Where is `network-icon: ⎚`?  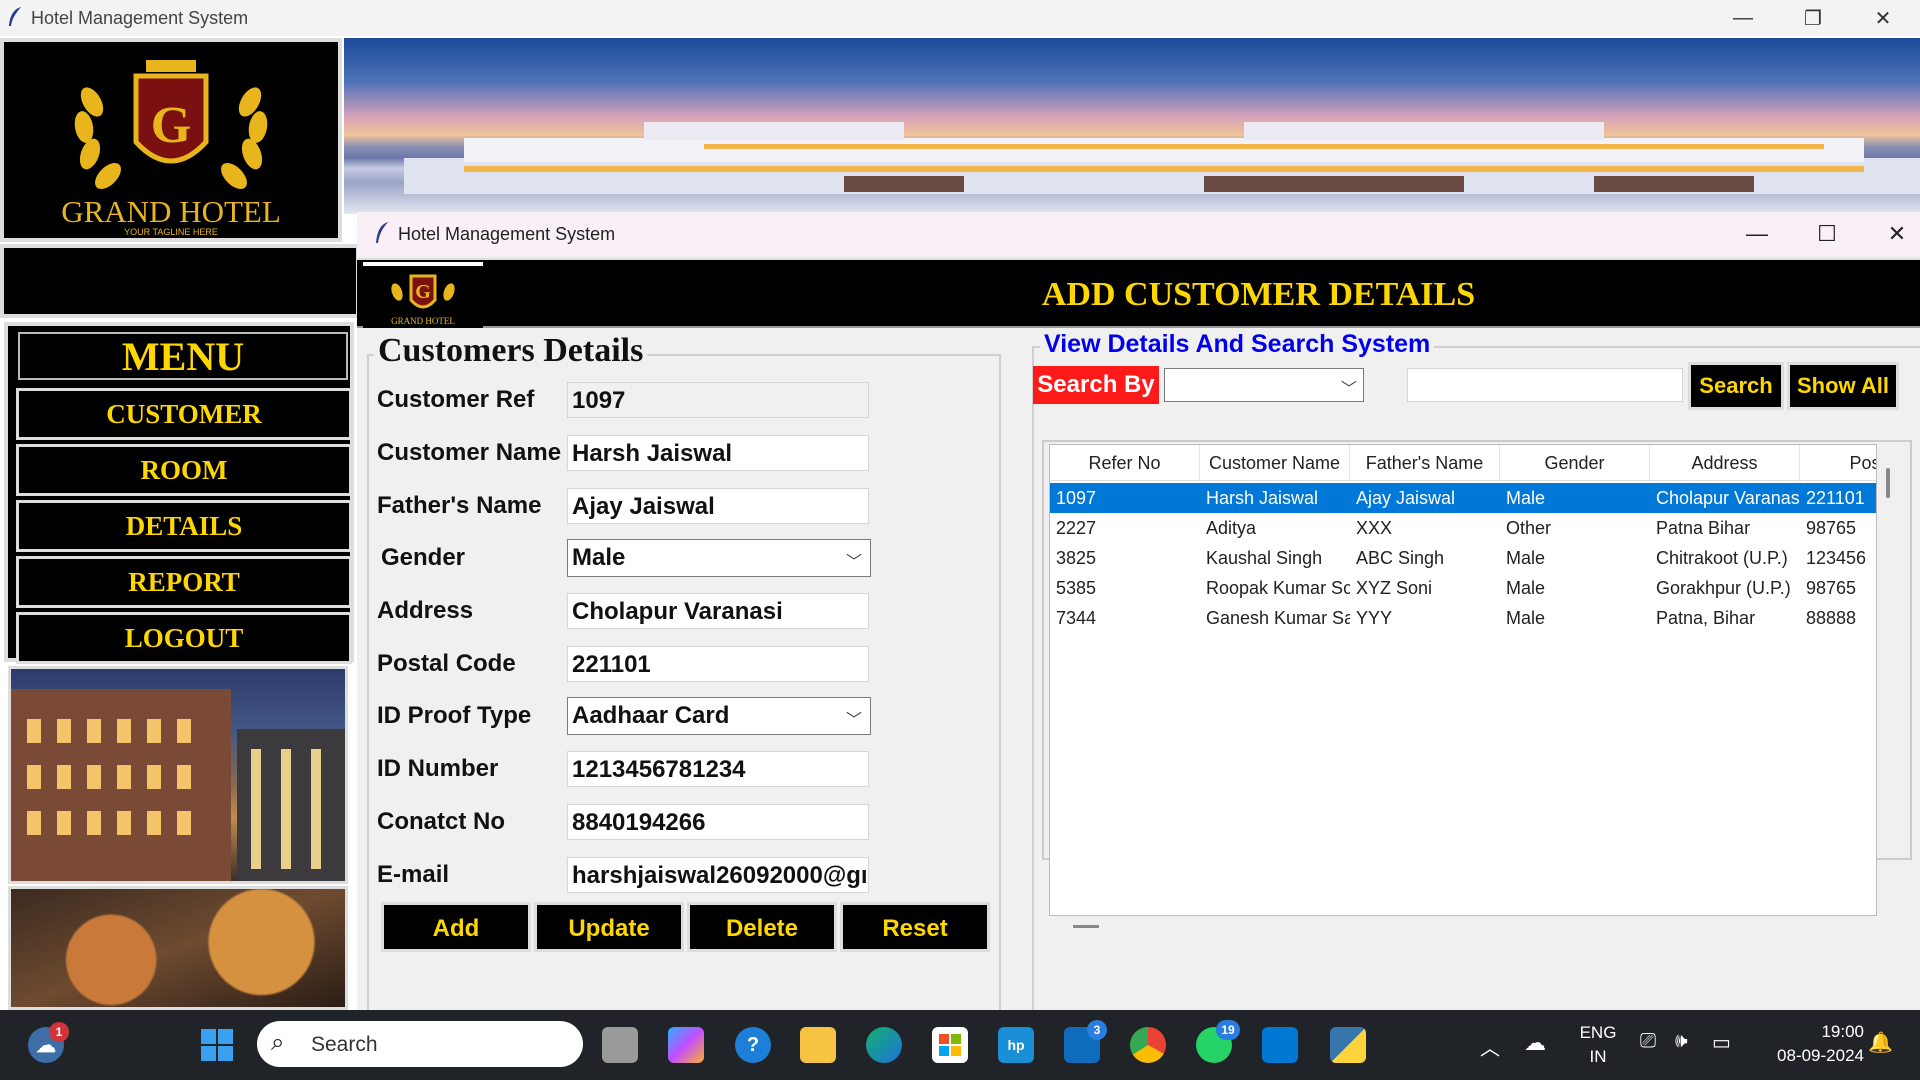 network-icon: ⎚ is located at coordinates (1648, 1041).